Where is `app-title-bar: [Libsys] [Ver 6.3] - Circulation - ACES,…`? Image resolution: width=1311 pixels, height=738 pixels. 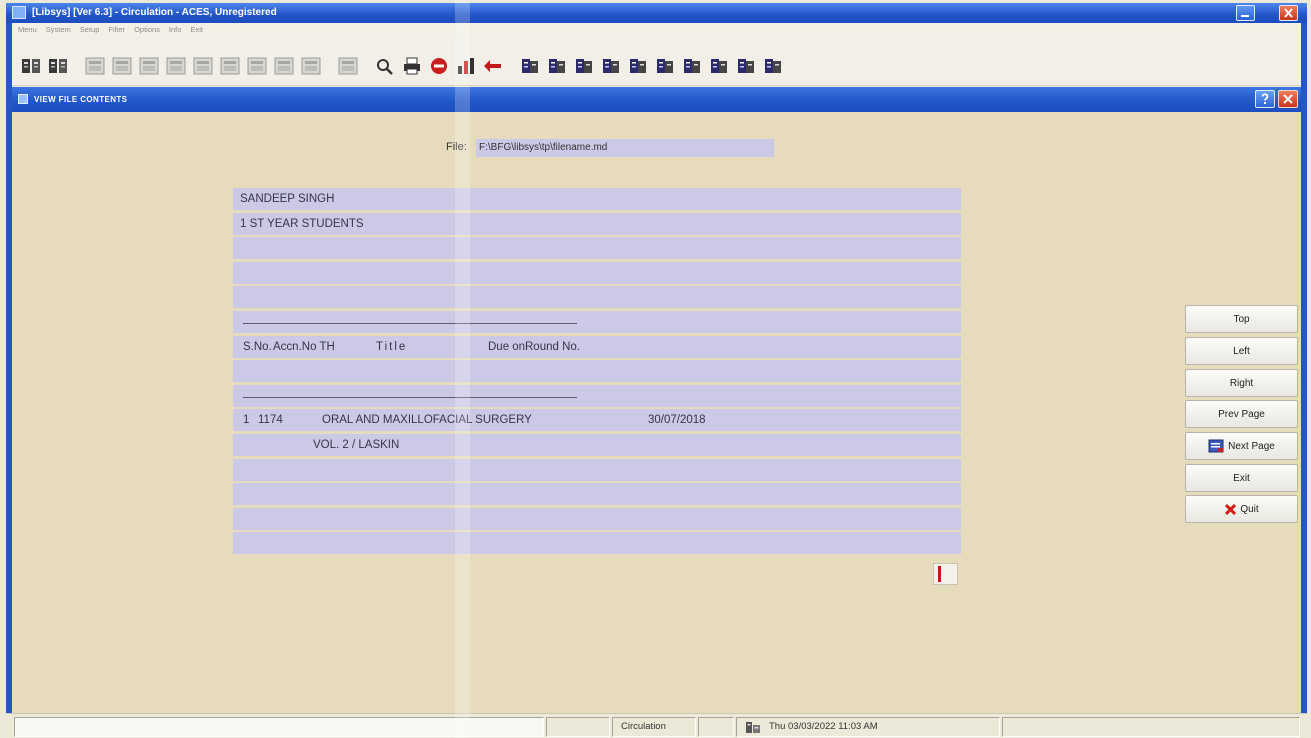
app-title-bar: [Libsys] [Ver 6.3] - Circulation - ACES,… is located at coordinates (656, 13).